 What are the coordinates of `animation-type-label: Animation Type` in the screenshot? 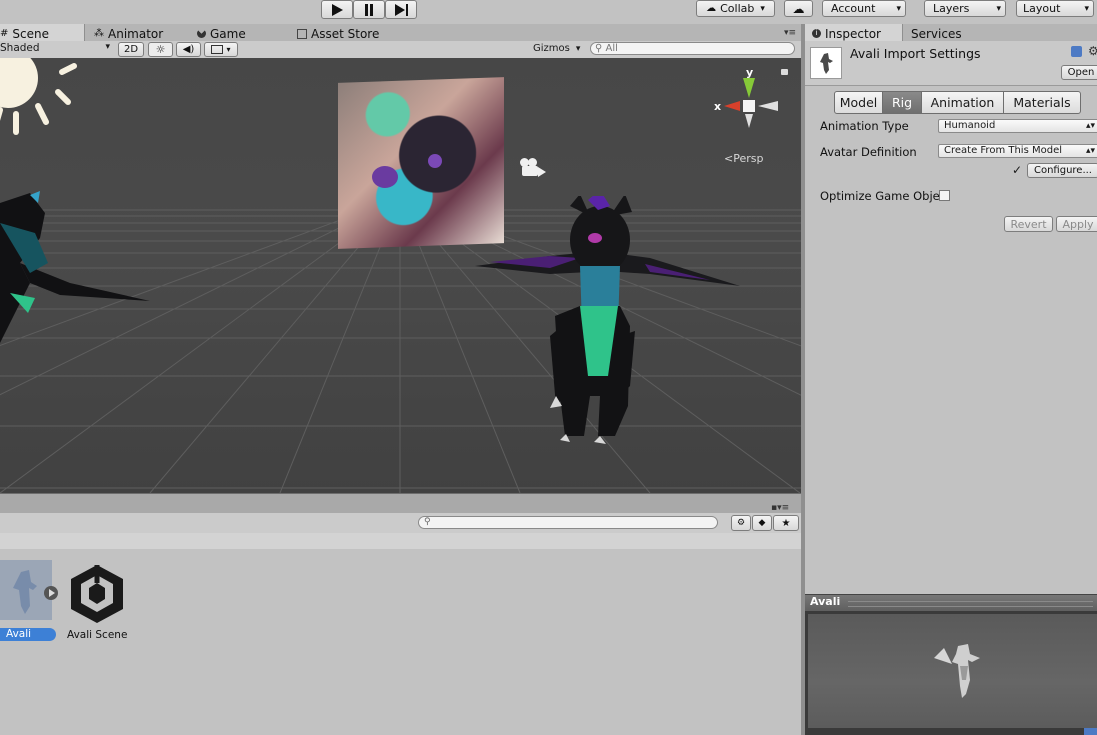 It's located at (864, 126).